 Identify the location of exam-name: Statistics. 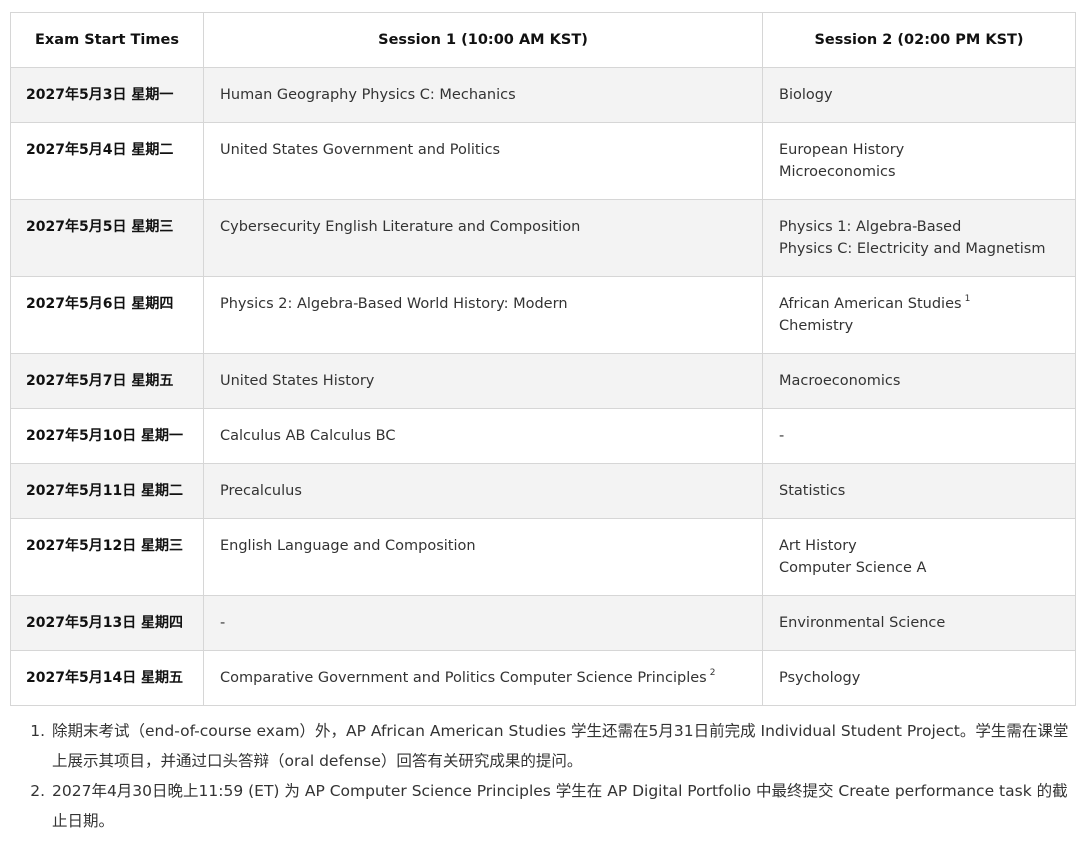
(812, 491).